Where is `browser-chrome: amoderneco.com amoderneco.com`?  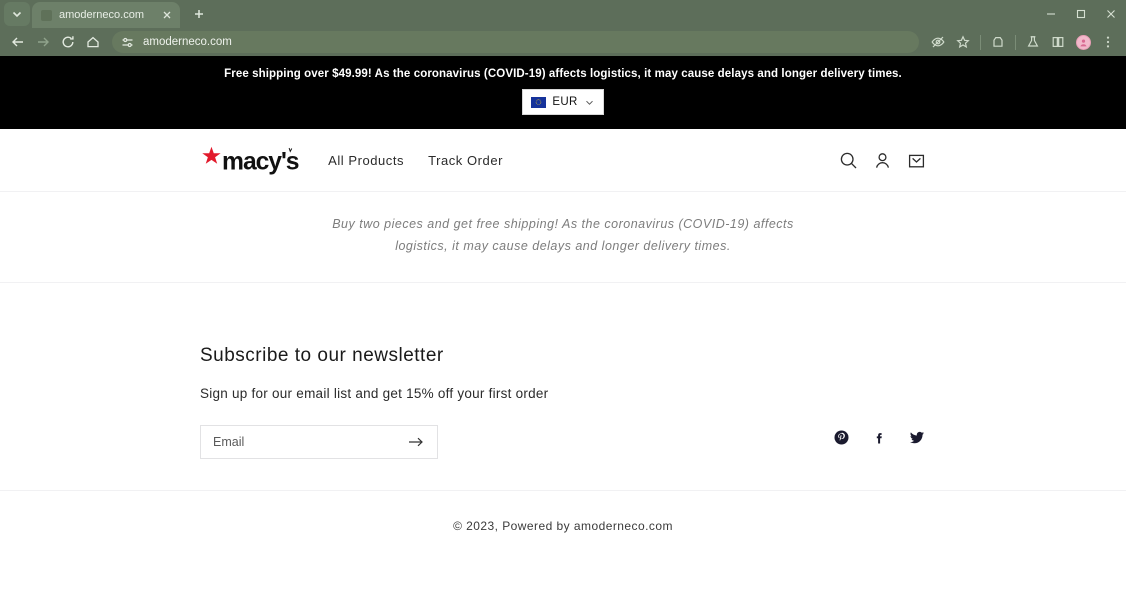
browser-chrome: amoderneco.com amoderneco.com is located at coordinates (563, 28).